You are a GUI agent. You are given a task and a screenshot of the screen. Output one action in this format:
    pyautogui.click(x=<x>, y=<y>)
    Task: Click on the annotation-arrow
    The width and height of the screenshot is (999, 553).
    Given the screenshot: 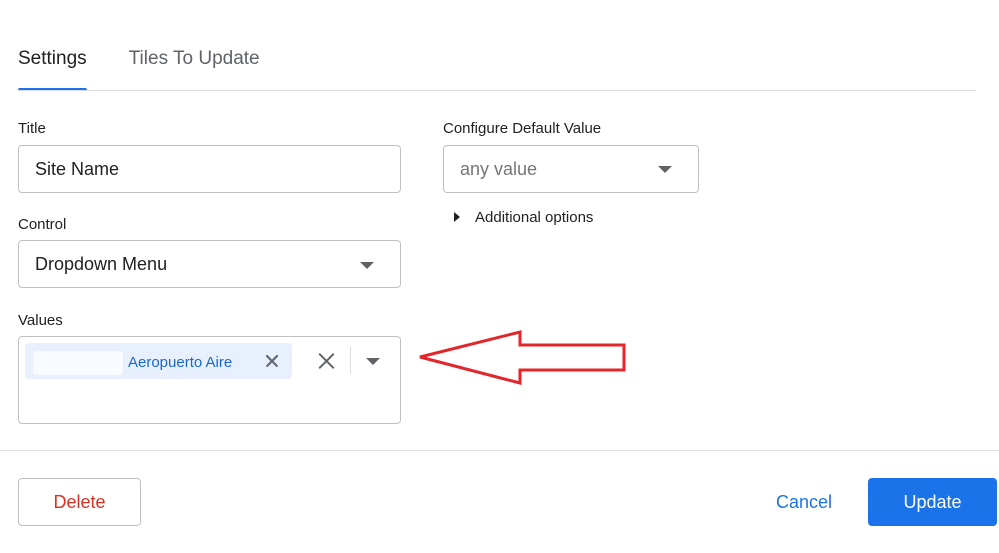 What is the action you would take?
    pyautogui.click(x=522, y=357)
    